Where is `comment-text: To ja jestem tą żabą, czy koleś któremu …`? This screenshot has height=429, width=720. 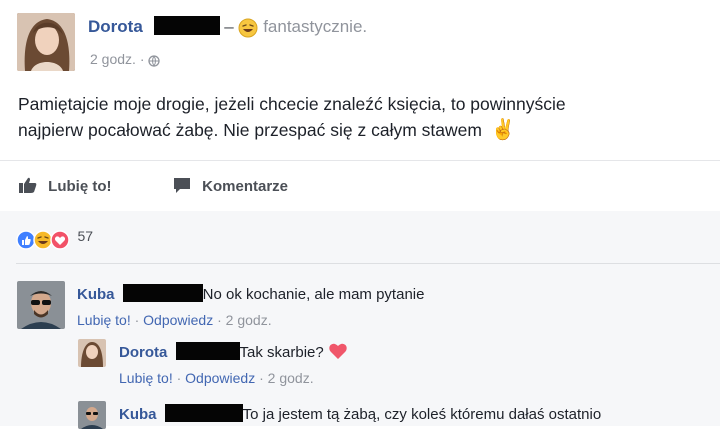
comment-text: To ja jestem tą żabą, czy koleś któremu … is located at coordinates (422, 414).